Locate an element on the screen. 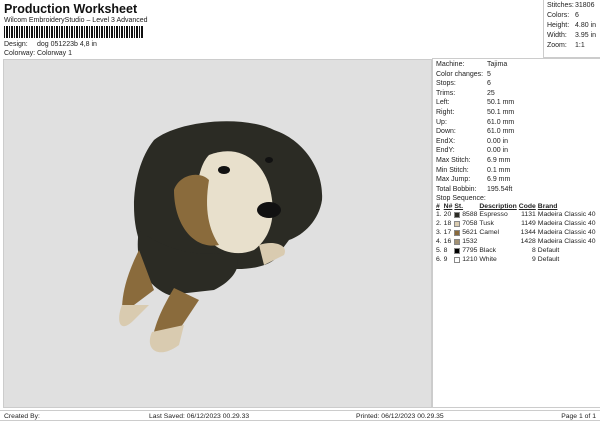  stat-label: Stitches: is located at coordinates (560, 5).